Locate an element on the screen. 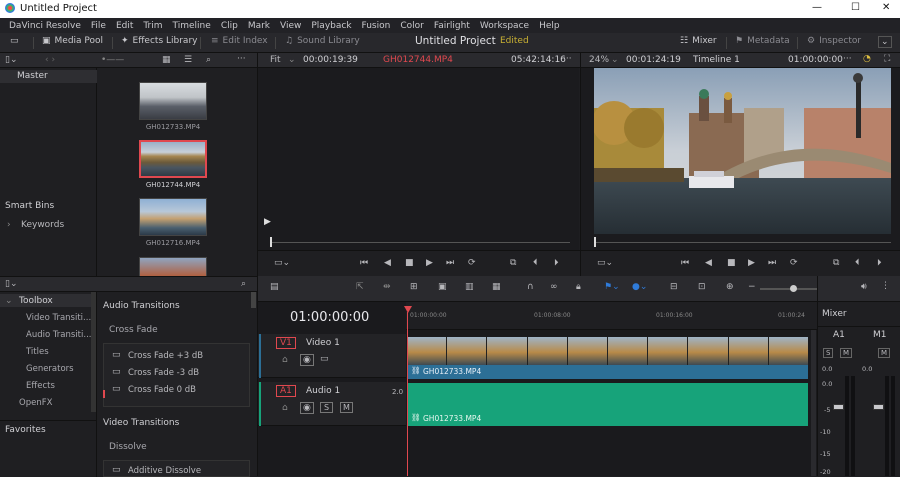 The width and height of the screenshot is (900, 477). more-icon: ⋮ is located at coordinates (885, 286).